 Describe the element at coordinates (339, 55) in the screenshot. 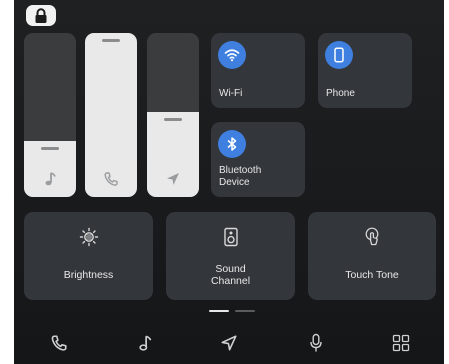

I see `phone-device-icon` at that location.